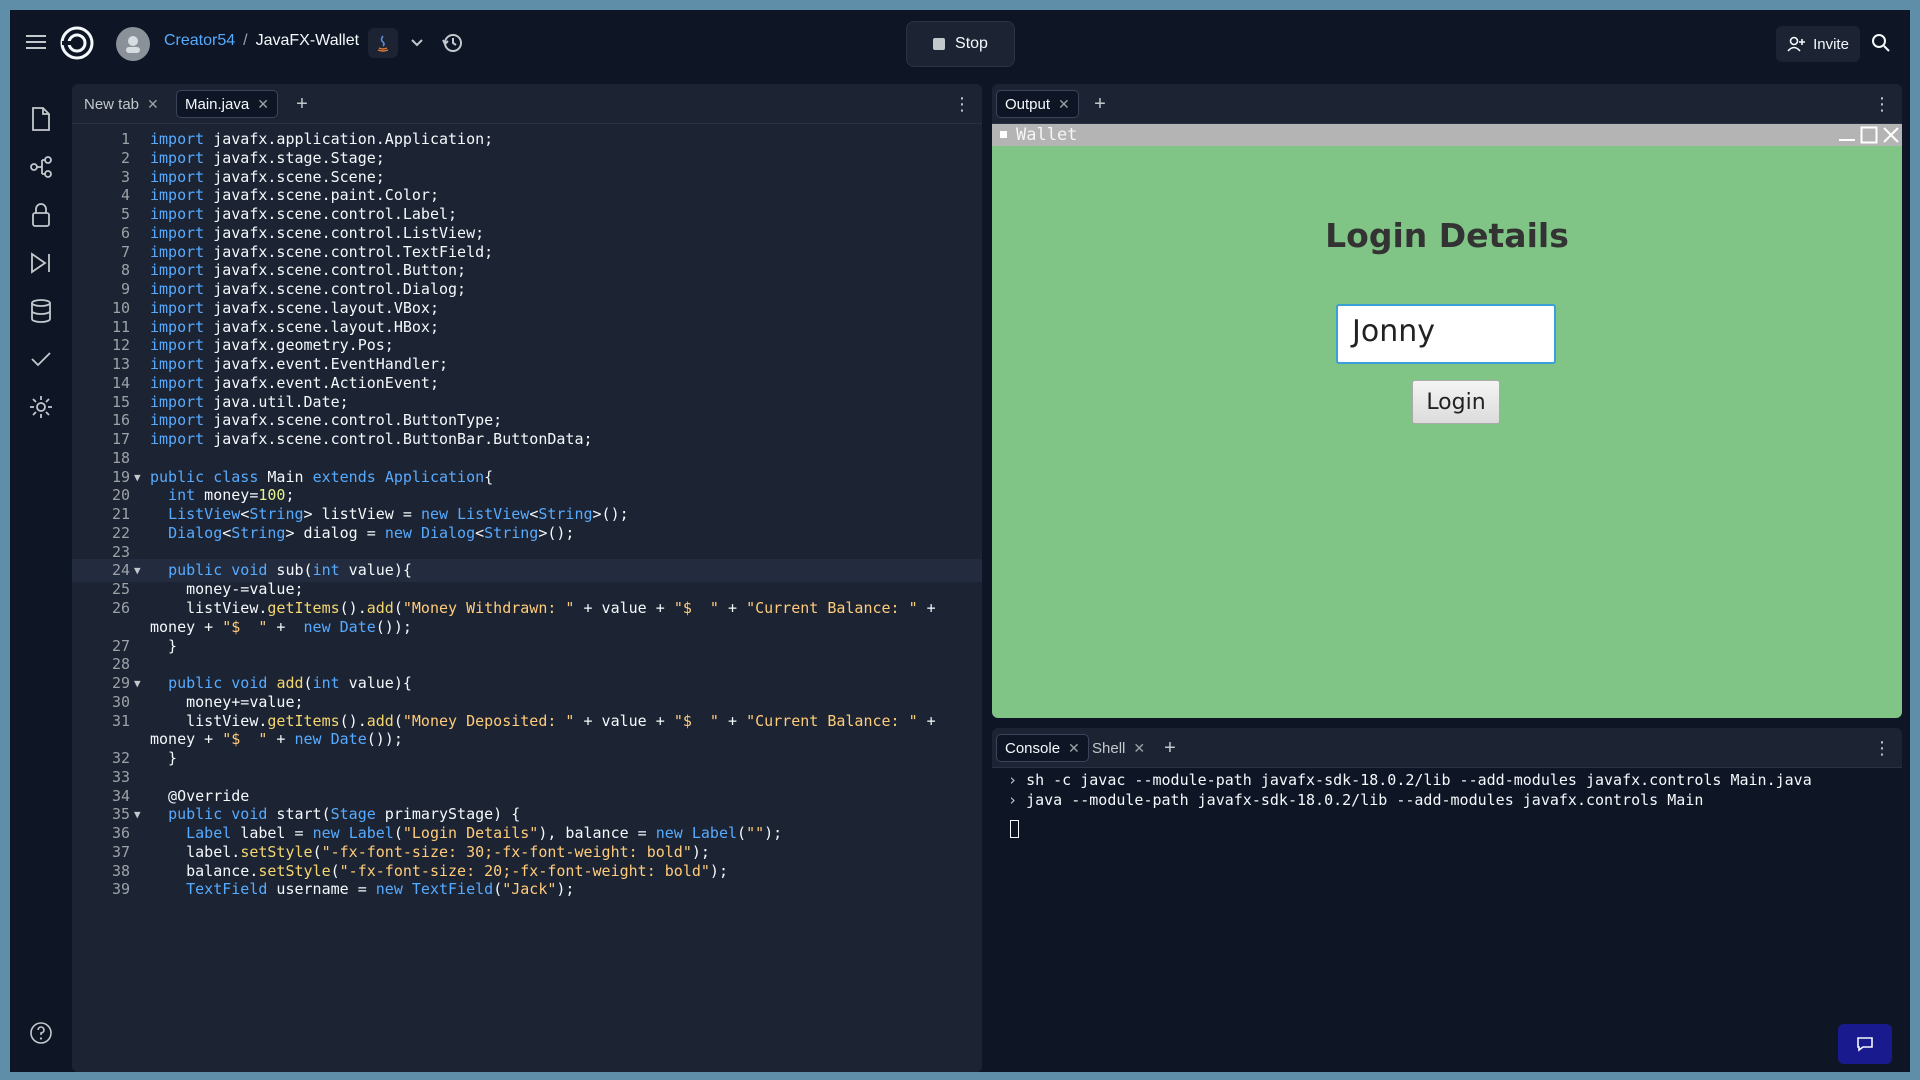 Image resolution: width=1920 pixels, height=1080 pixels. What do you see at coordinates (41, 359) in the screenshot?
I see `check-icon` at bounding box center [41, 359].